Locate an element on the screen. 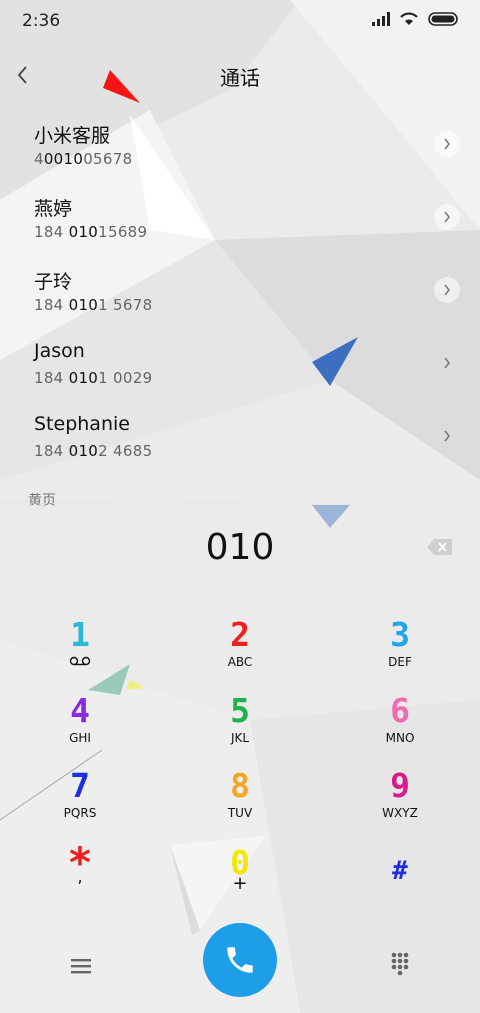 The width and height of the screenshot is (480, 1013). page-title: 通话 is located at coordinates (240, 78).